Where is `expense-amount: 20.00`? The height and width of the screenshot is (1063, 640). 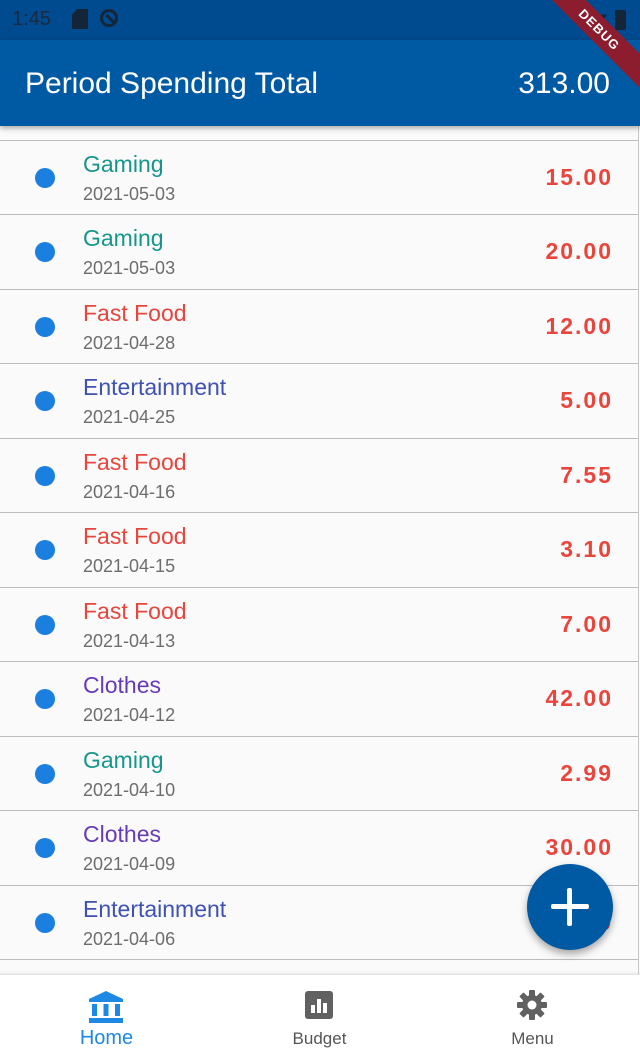 expense-amount: 20.00 is located at coordinates (579, 251).